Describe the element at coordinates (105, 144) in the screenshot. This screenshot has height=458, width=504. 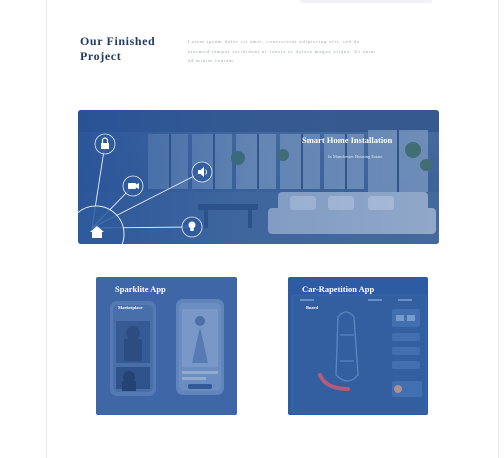
I see `lock-icon` at that location.